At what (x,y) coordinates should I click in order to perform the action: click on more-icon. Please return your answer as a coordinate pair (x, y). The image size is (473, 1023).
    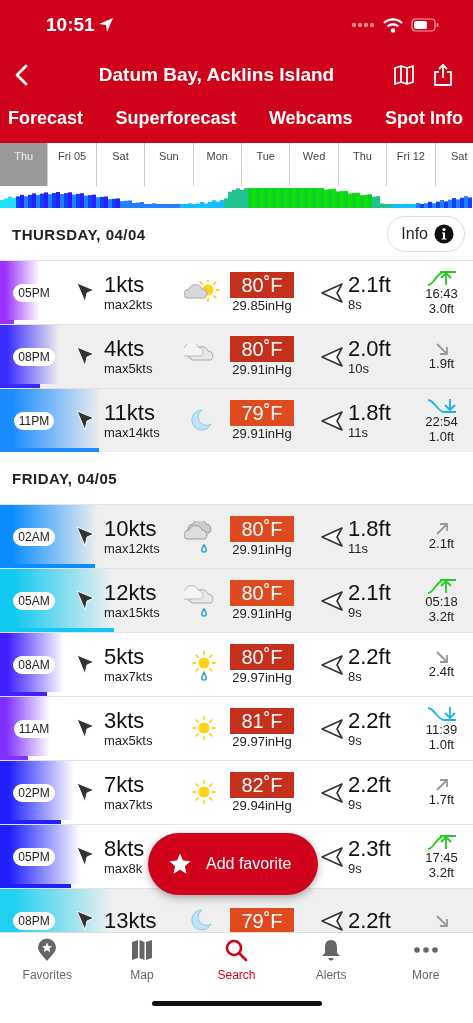
    Looking at the image, I should click on (425, 950).